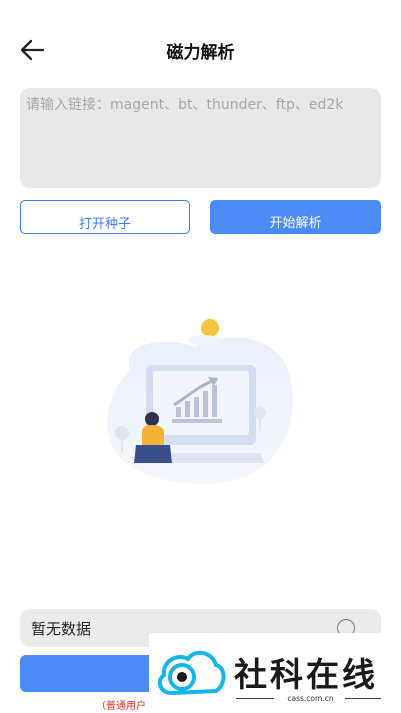 The width and height of the screenshot is (401, 713). What do you see at coordinates (104, 224) in the screenshot?
I see `open-seed-label: 打开种子` at bounding box center [104, 224].